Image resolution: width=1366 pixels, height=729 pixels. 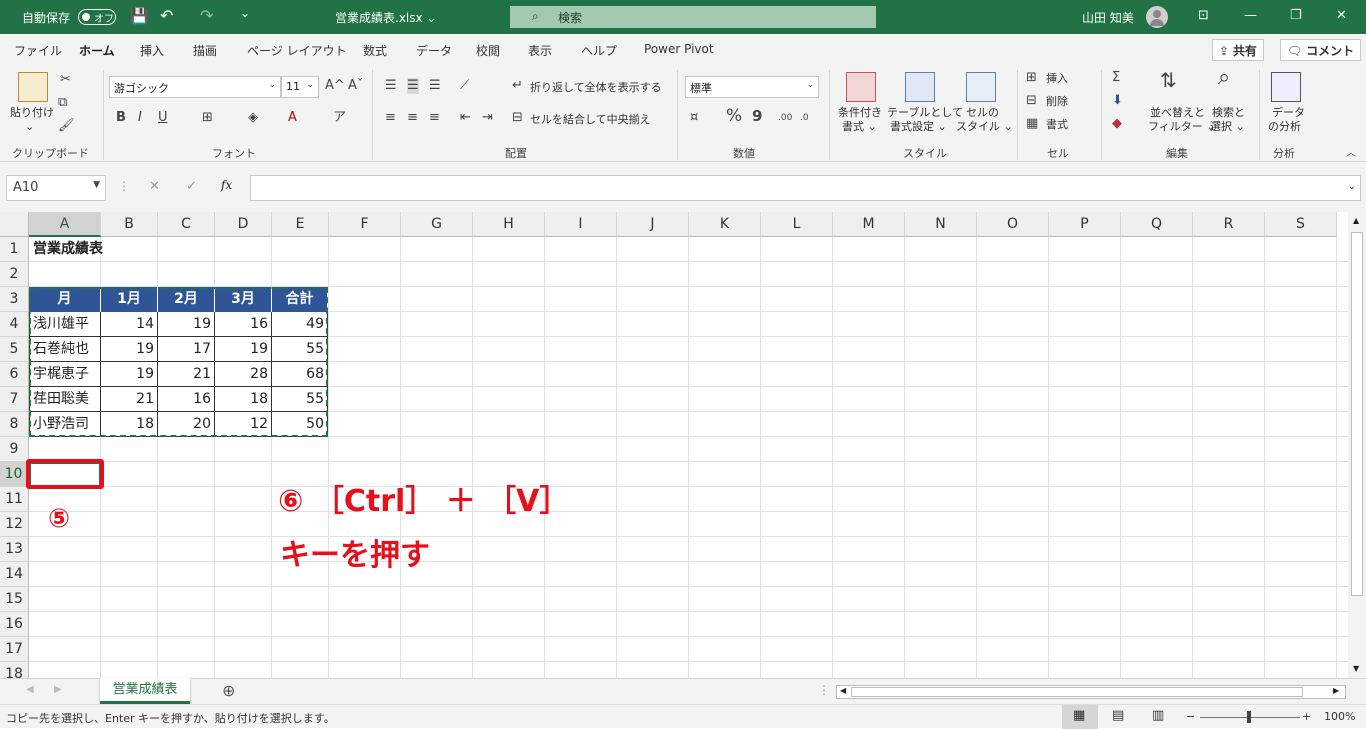 I want to click on column-header: N, so click(x=941, y=224).